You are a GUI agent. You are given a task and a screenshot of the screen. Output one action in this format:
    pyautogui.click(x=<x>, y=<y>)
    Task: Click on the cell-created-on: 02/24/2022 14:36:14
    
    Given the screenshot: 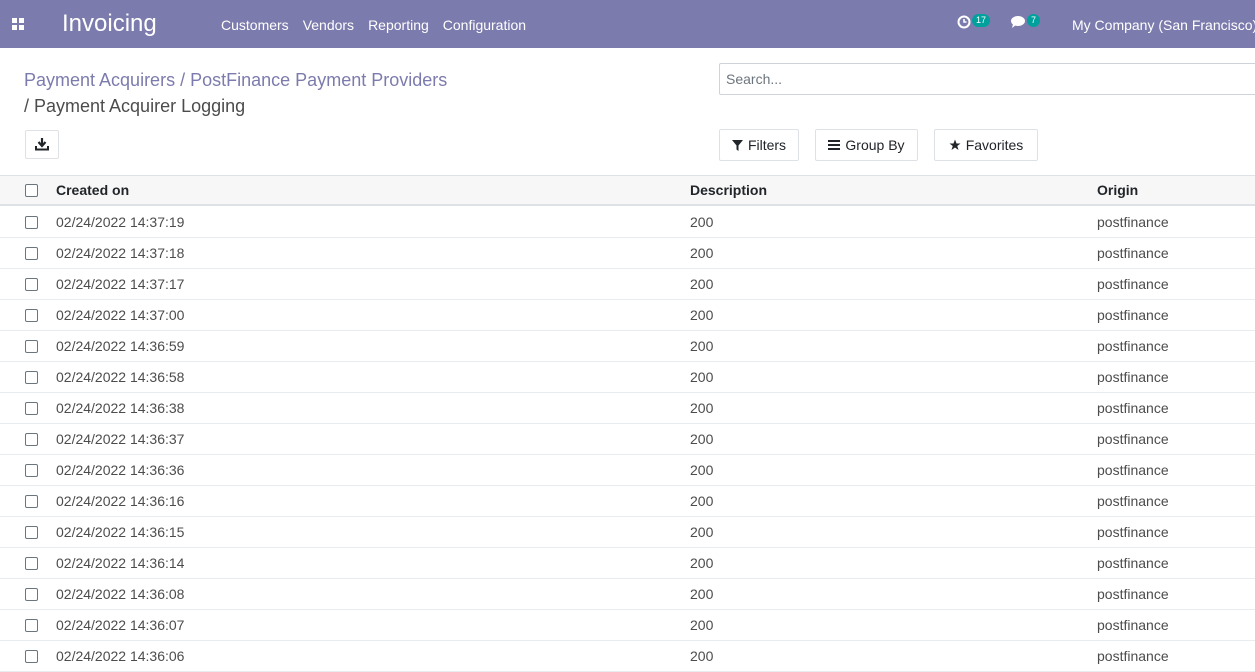 What is the action you would take?
    pyautogui.click(x=120, y=563)
    